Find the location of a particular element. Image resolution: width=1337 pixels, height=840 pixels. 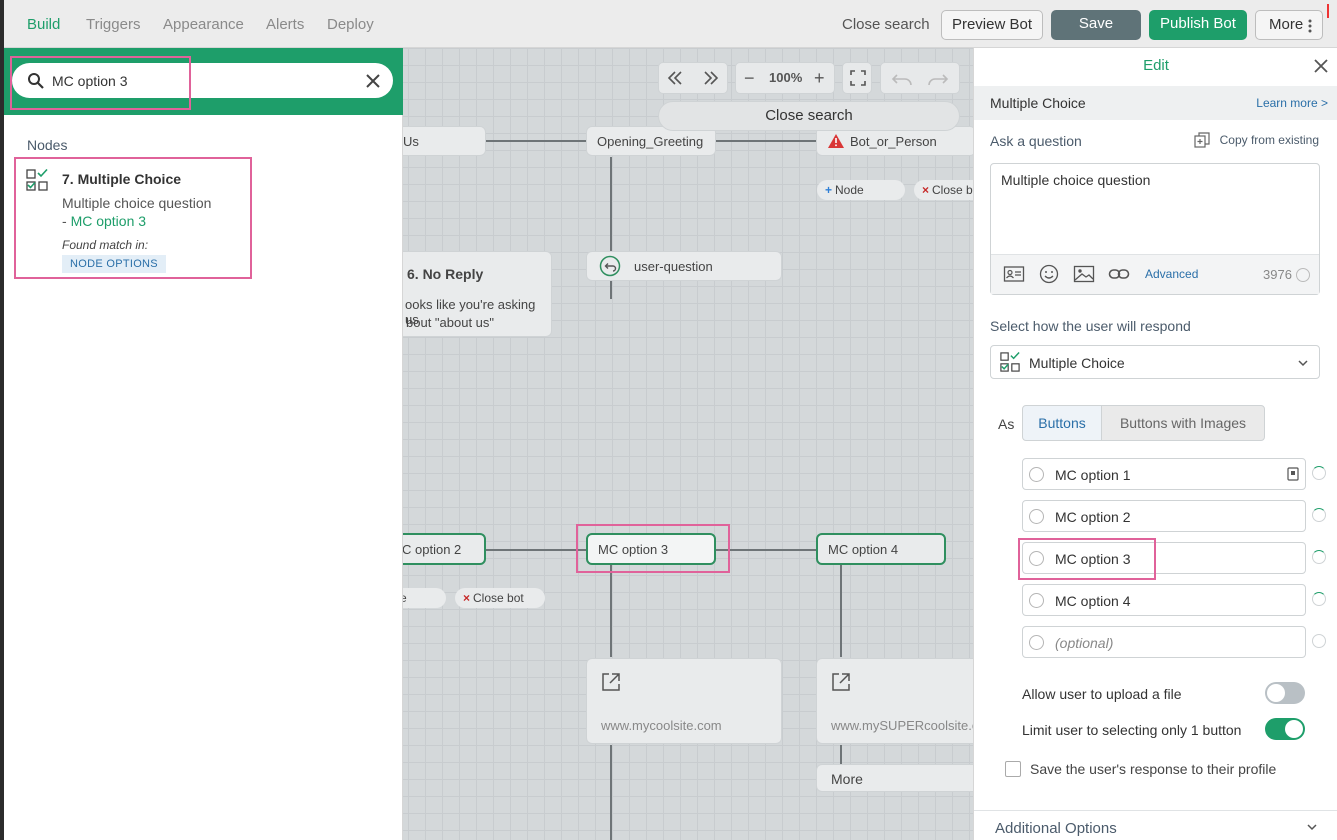

option-label: MC option 2 is located at coordinates (1092, 517).